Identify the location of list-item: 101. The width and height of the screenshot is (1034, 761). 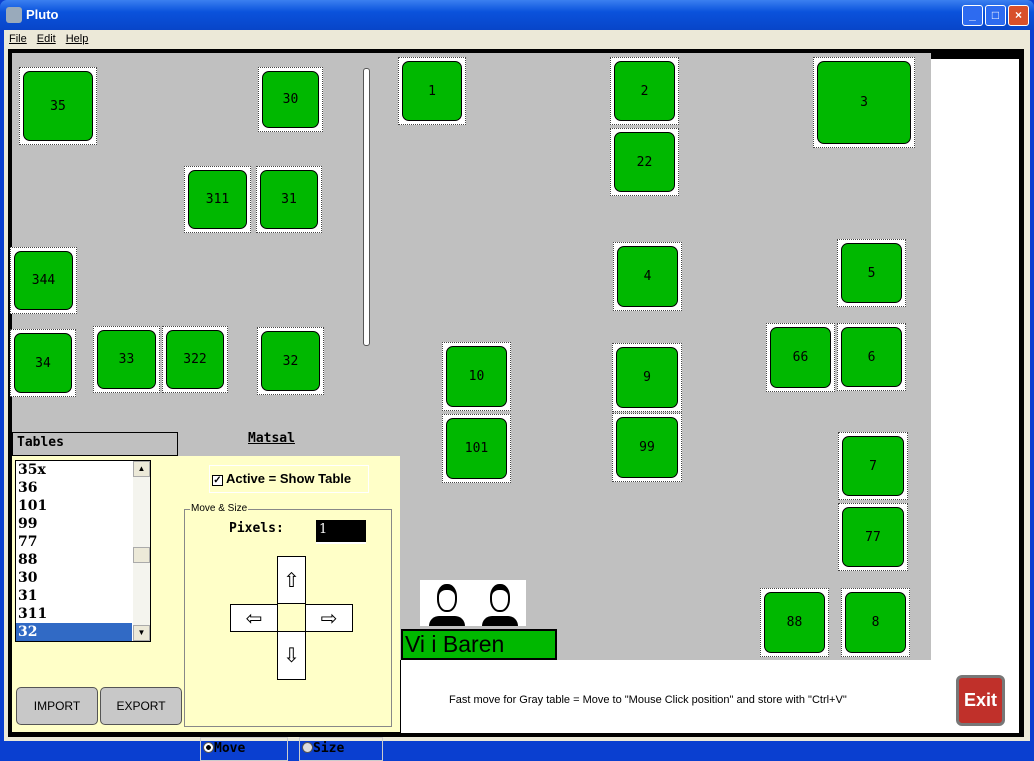
(83, 506).